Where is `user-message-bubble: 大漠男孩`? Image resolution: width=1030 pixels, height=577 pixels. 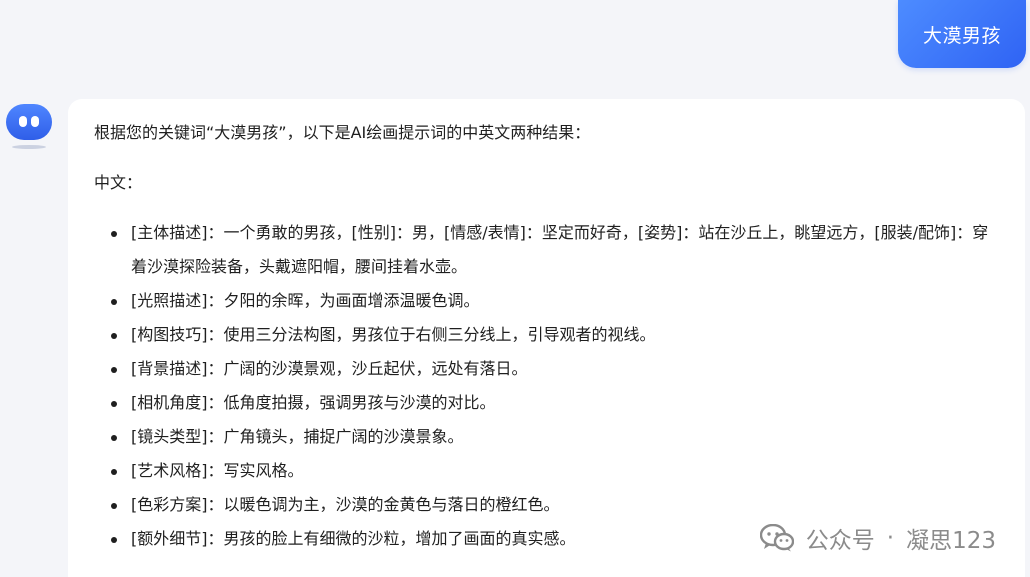 user-message-bubble: 大漠男孩 is located at coordinates (962, 34).